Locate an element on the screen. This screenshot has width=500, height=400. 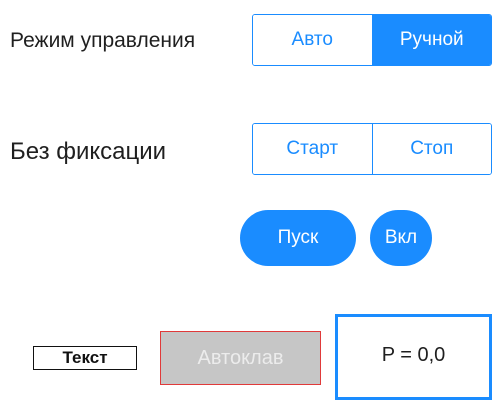
text-label-box: Текст is located at coordinates (85, 358).